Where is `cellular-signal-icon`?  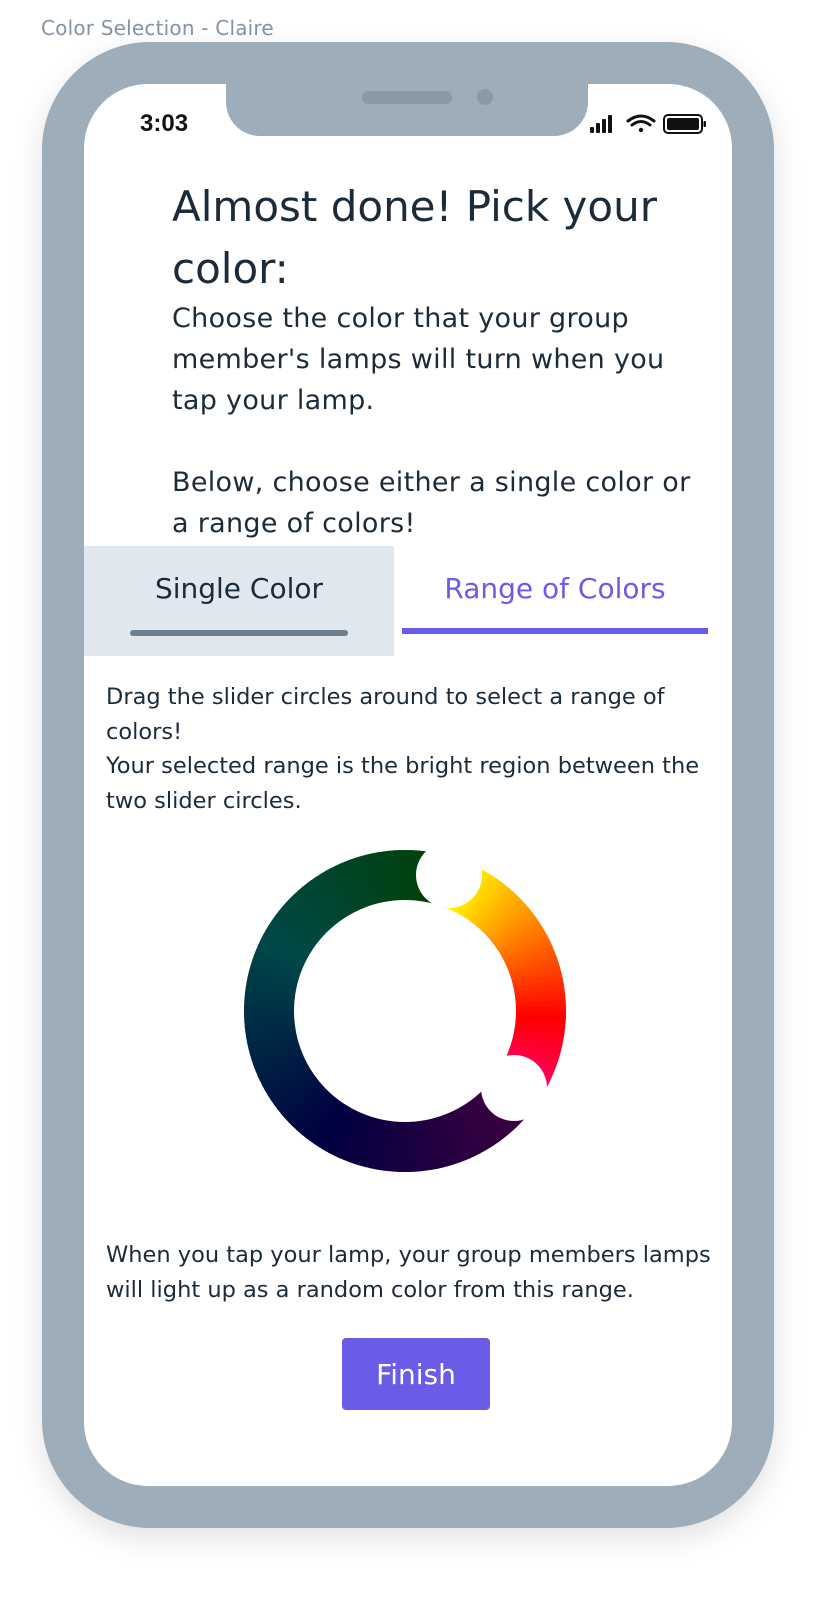 cellular-signal-icon is located at coordinates (601, 124).